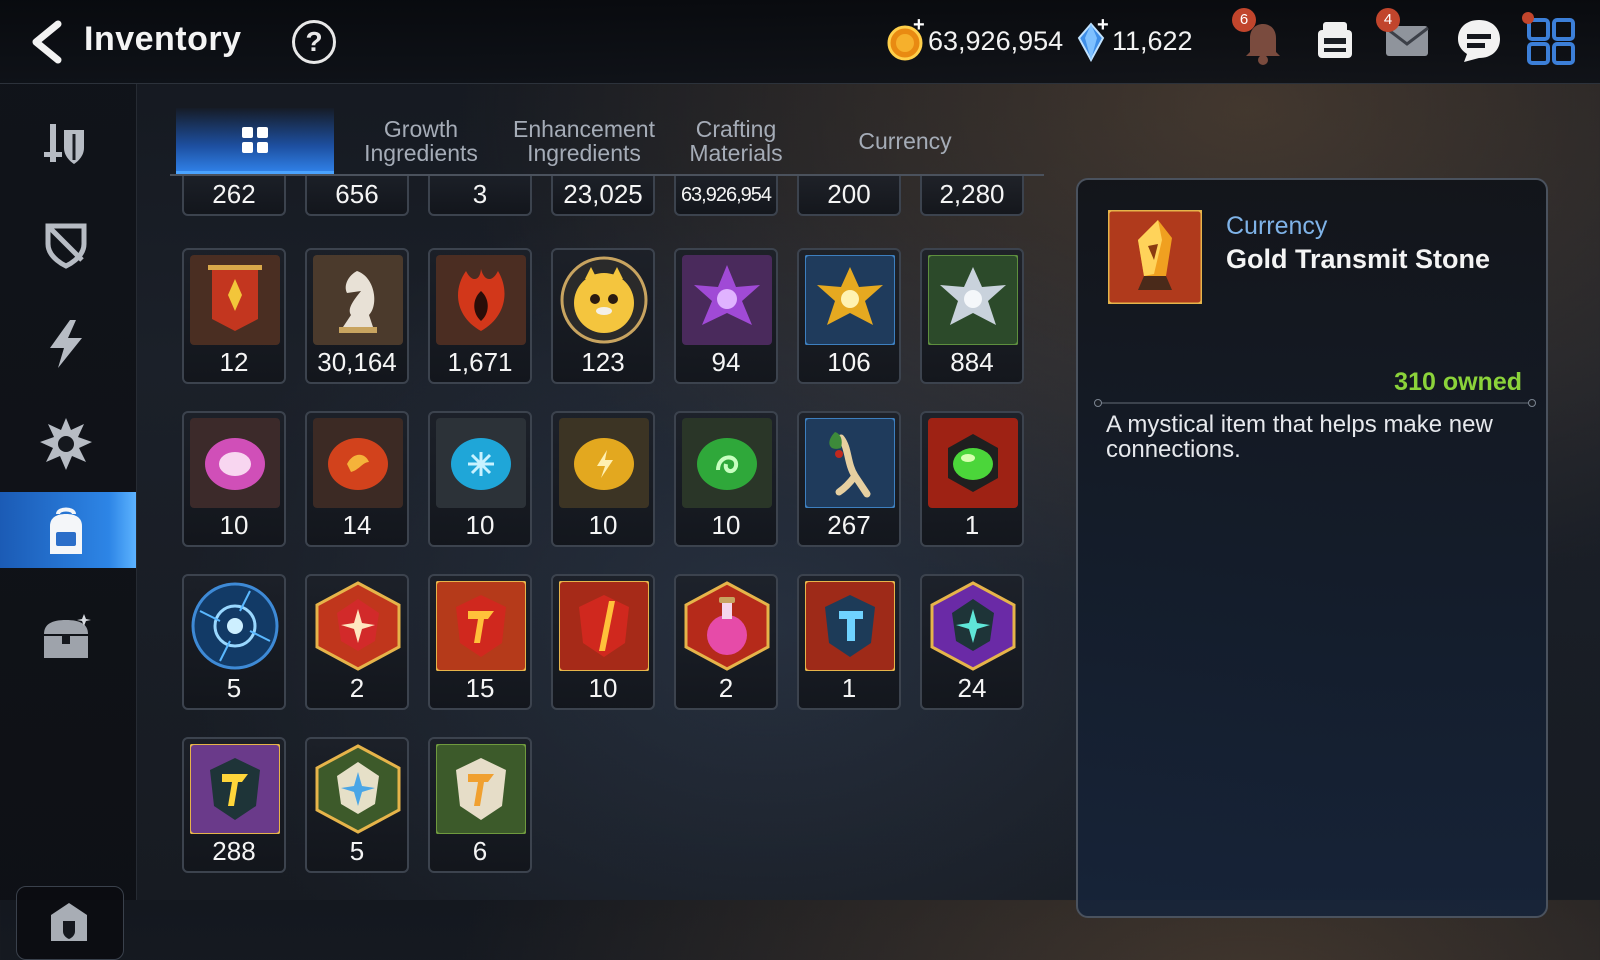 This screenshot has width=1600, height=960. I want to click on inventory-item: 3, so click(480, 196).